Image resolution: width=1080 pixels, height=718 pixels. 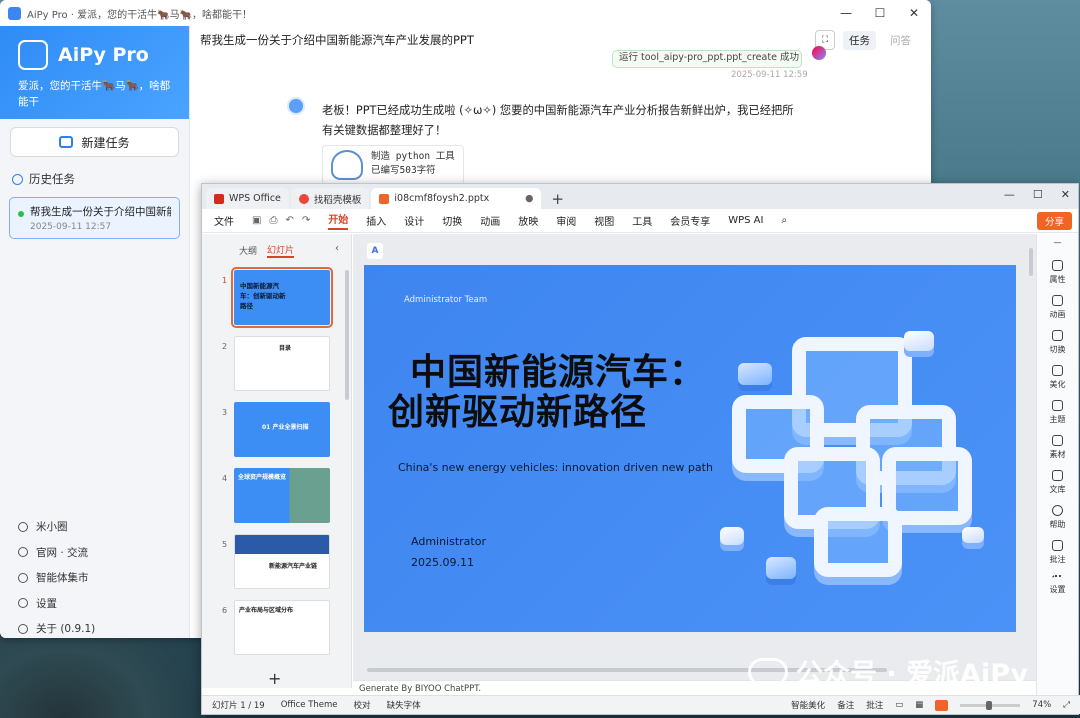 What do you see at coordinates (1066, 705) in the screenshot?
I see `fit-window-icon: ⤢` at bounding box center [1066, 705].